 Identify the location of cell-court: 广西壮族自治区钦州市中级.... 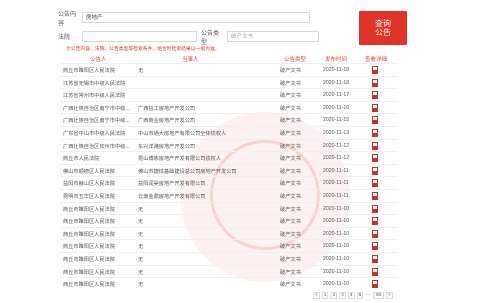
(98, 146).